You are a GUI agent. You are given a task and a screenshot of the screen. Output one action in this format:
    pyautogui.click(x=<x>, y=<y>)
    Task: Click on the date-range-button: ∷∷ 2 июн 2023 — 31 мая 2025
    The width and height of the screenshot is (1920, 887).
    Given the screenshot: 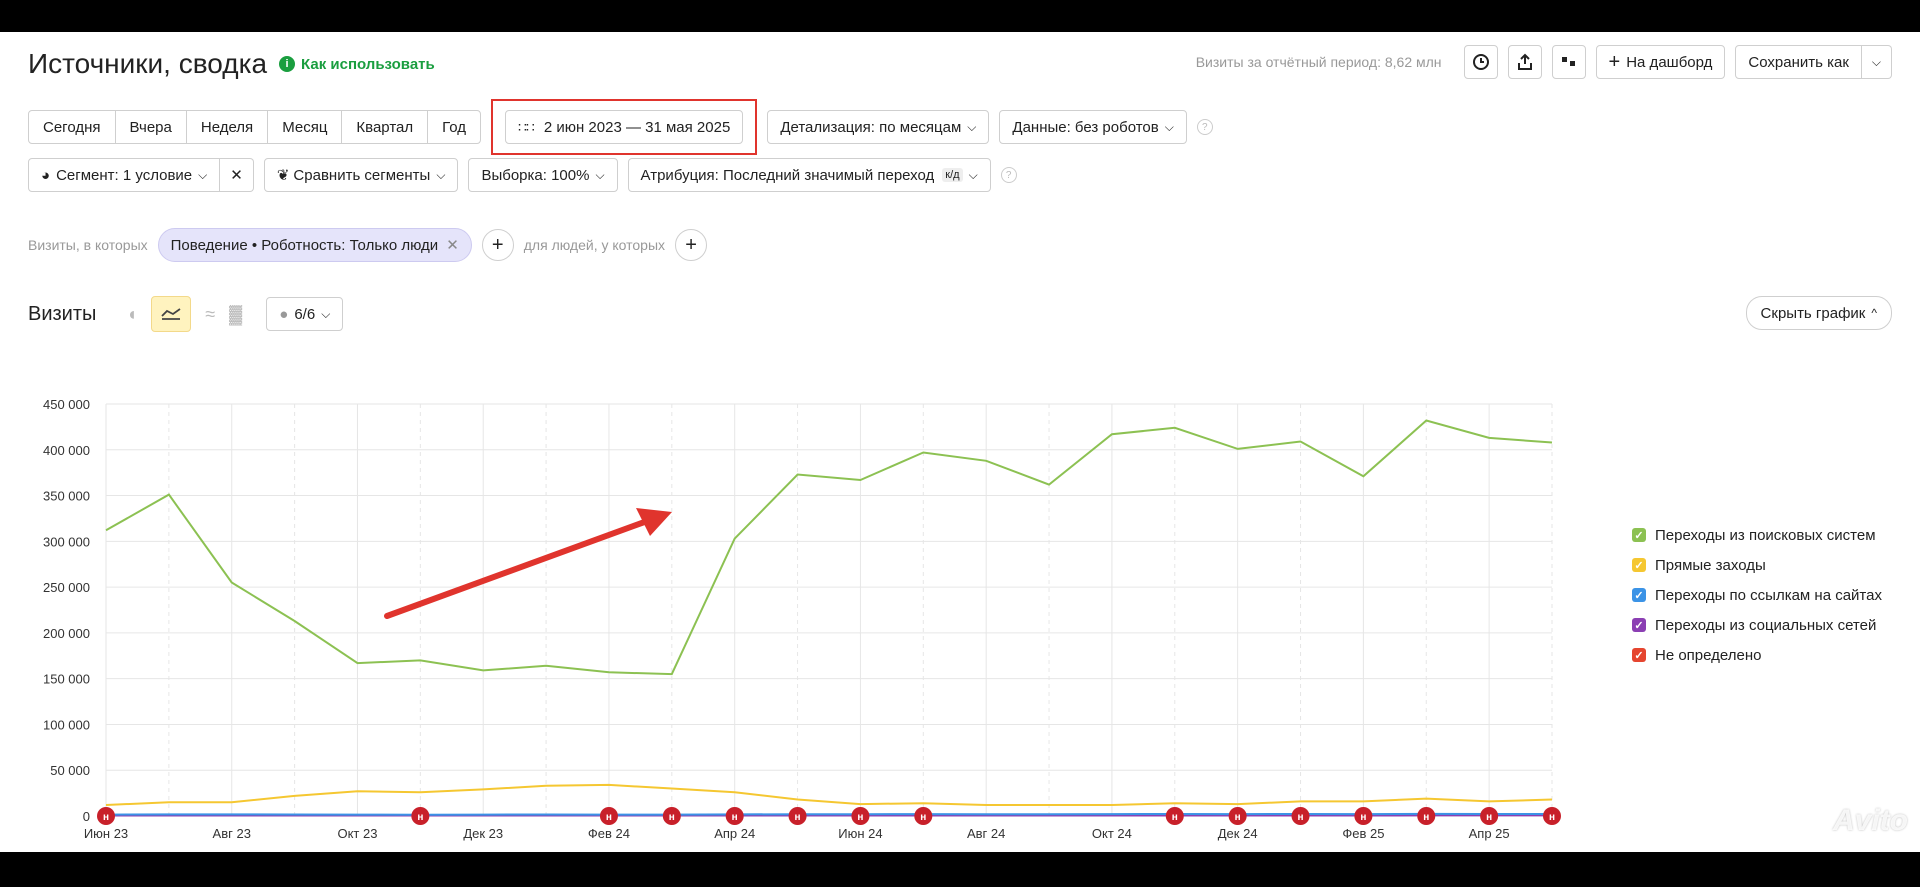 What is the action you would take?
    pyautogui.click(x=624, y=127)
    